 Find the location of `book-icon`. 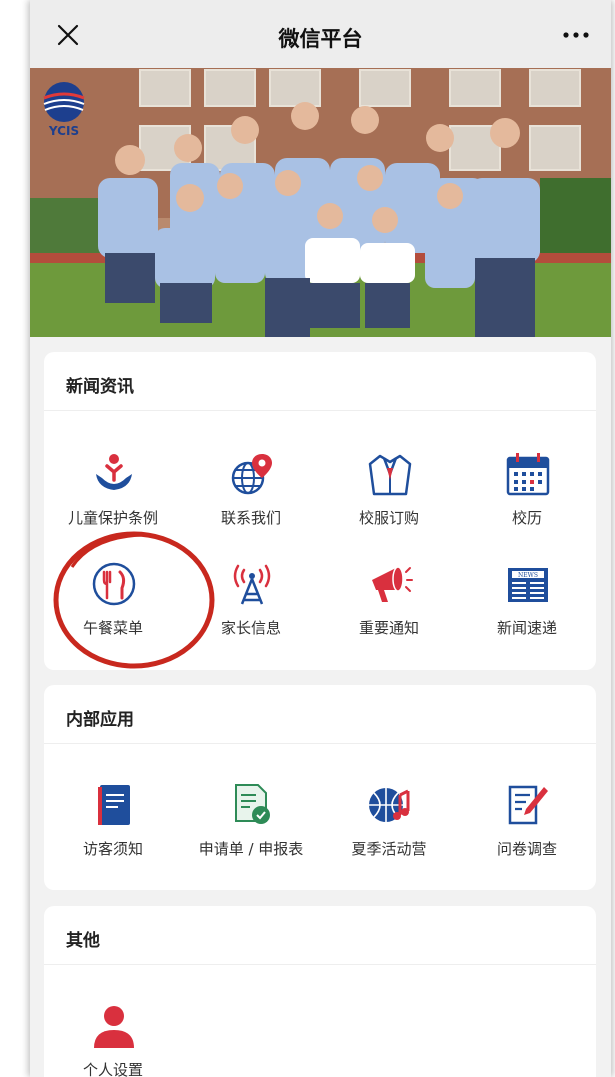

book-icon is located at coordinates (114, 805).